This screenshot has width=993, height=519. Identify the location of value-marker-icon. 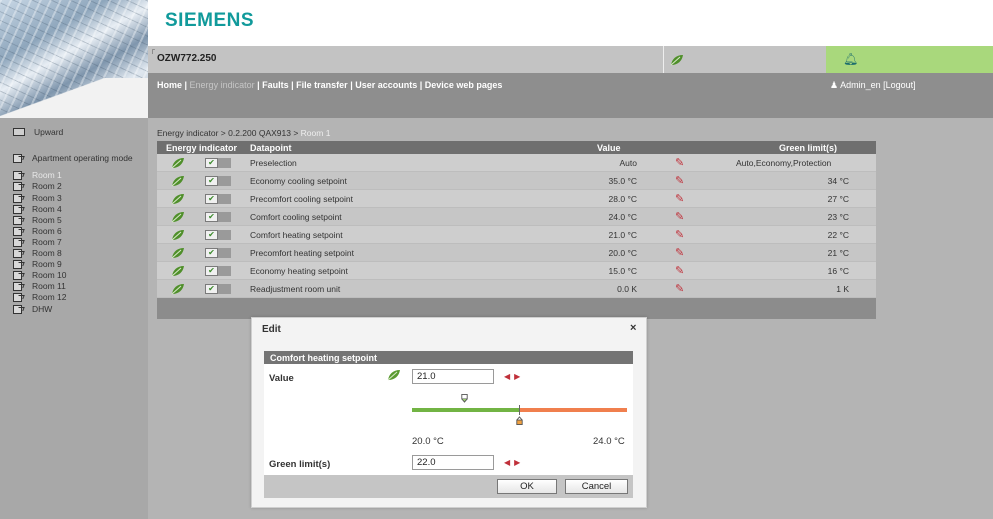
(464, 398).